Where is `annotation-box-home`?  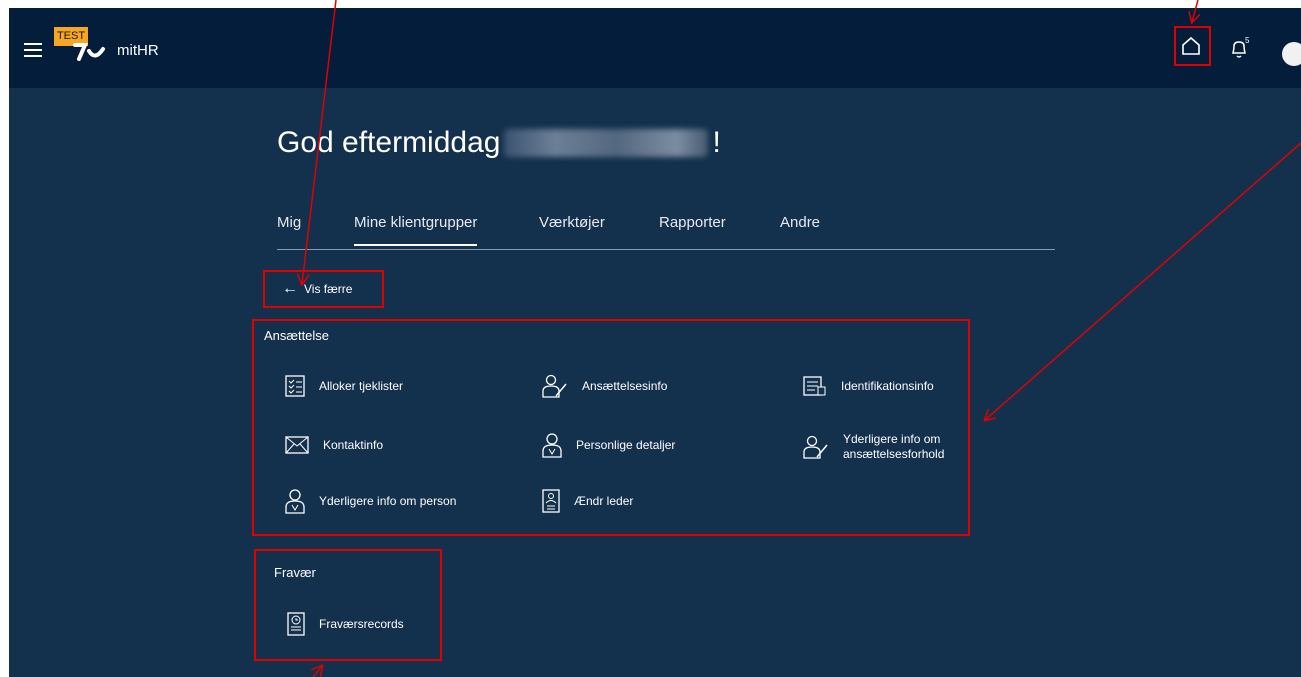 annotation-box-home is located at coordinates (1192, 46).